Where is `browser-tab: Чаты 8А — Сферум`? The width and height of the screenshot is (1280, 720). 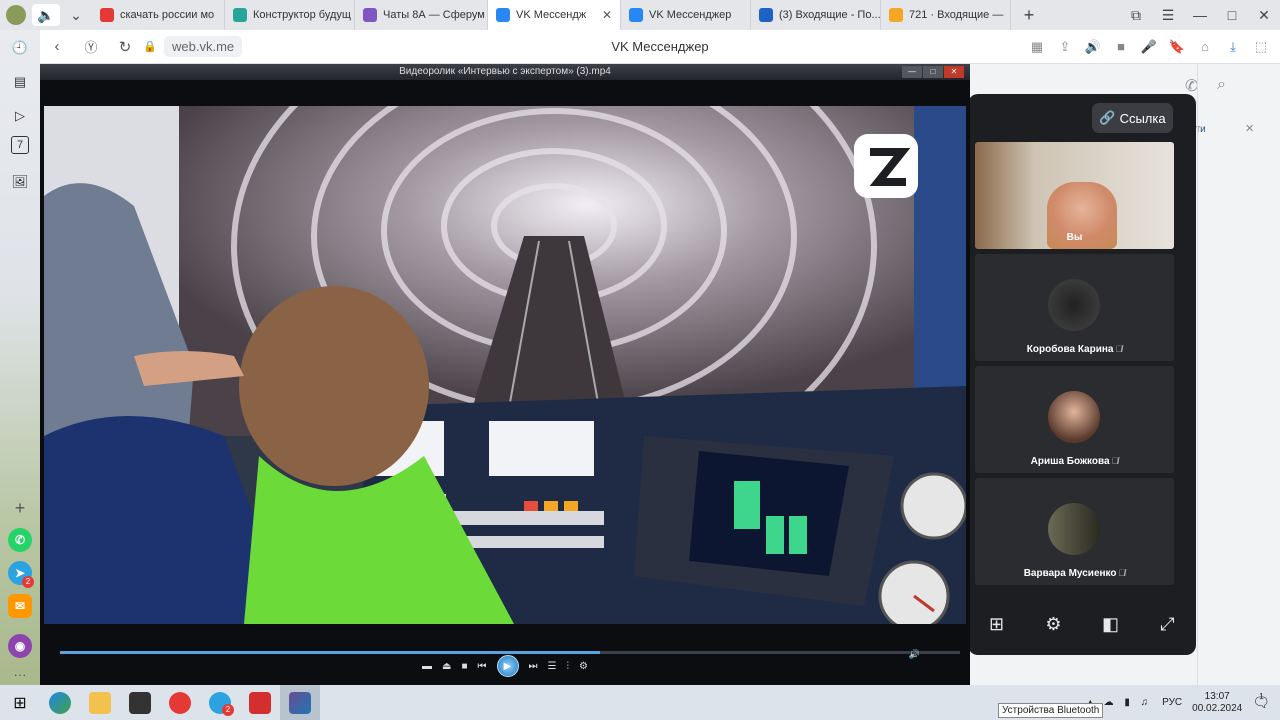
browser-tab: Чаты 8А — Сферум is located at coordinates (421, 15).